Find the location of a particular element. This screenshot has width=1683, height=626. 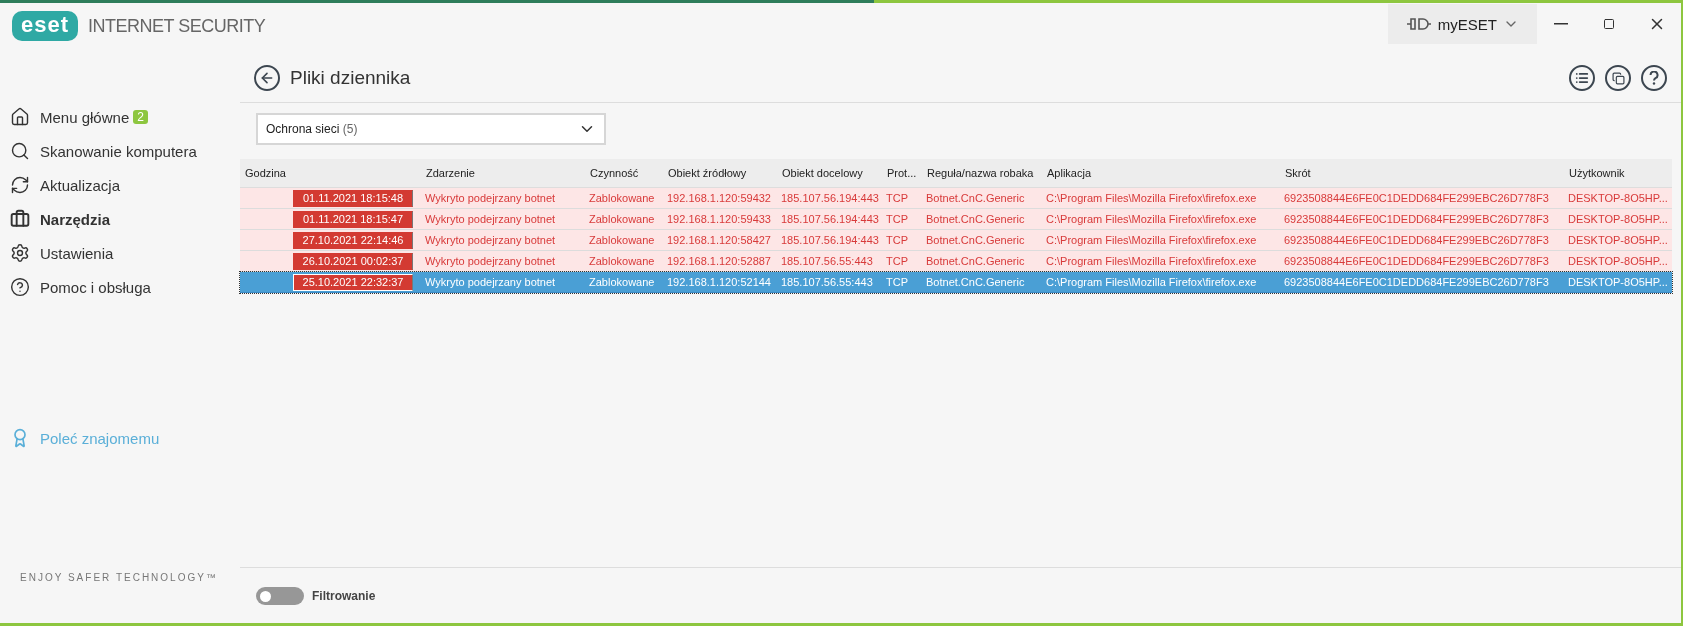

time-cell: 27.10.2021 22:14:46 is located at coordinates (353, 240).